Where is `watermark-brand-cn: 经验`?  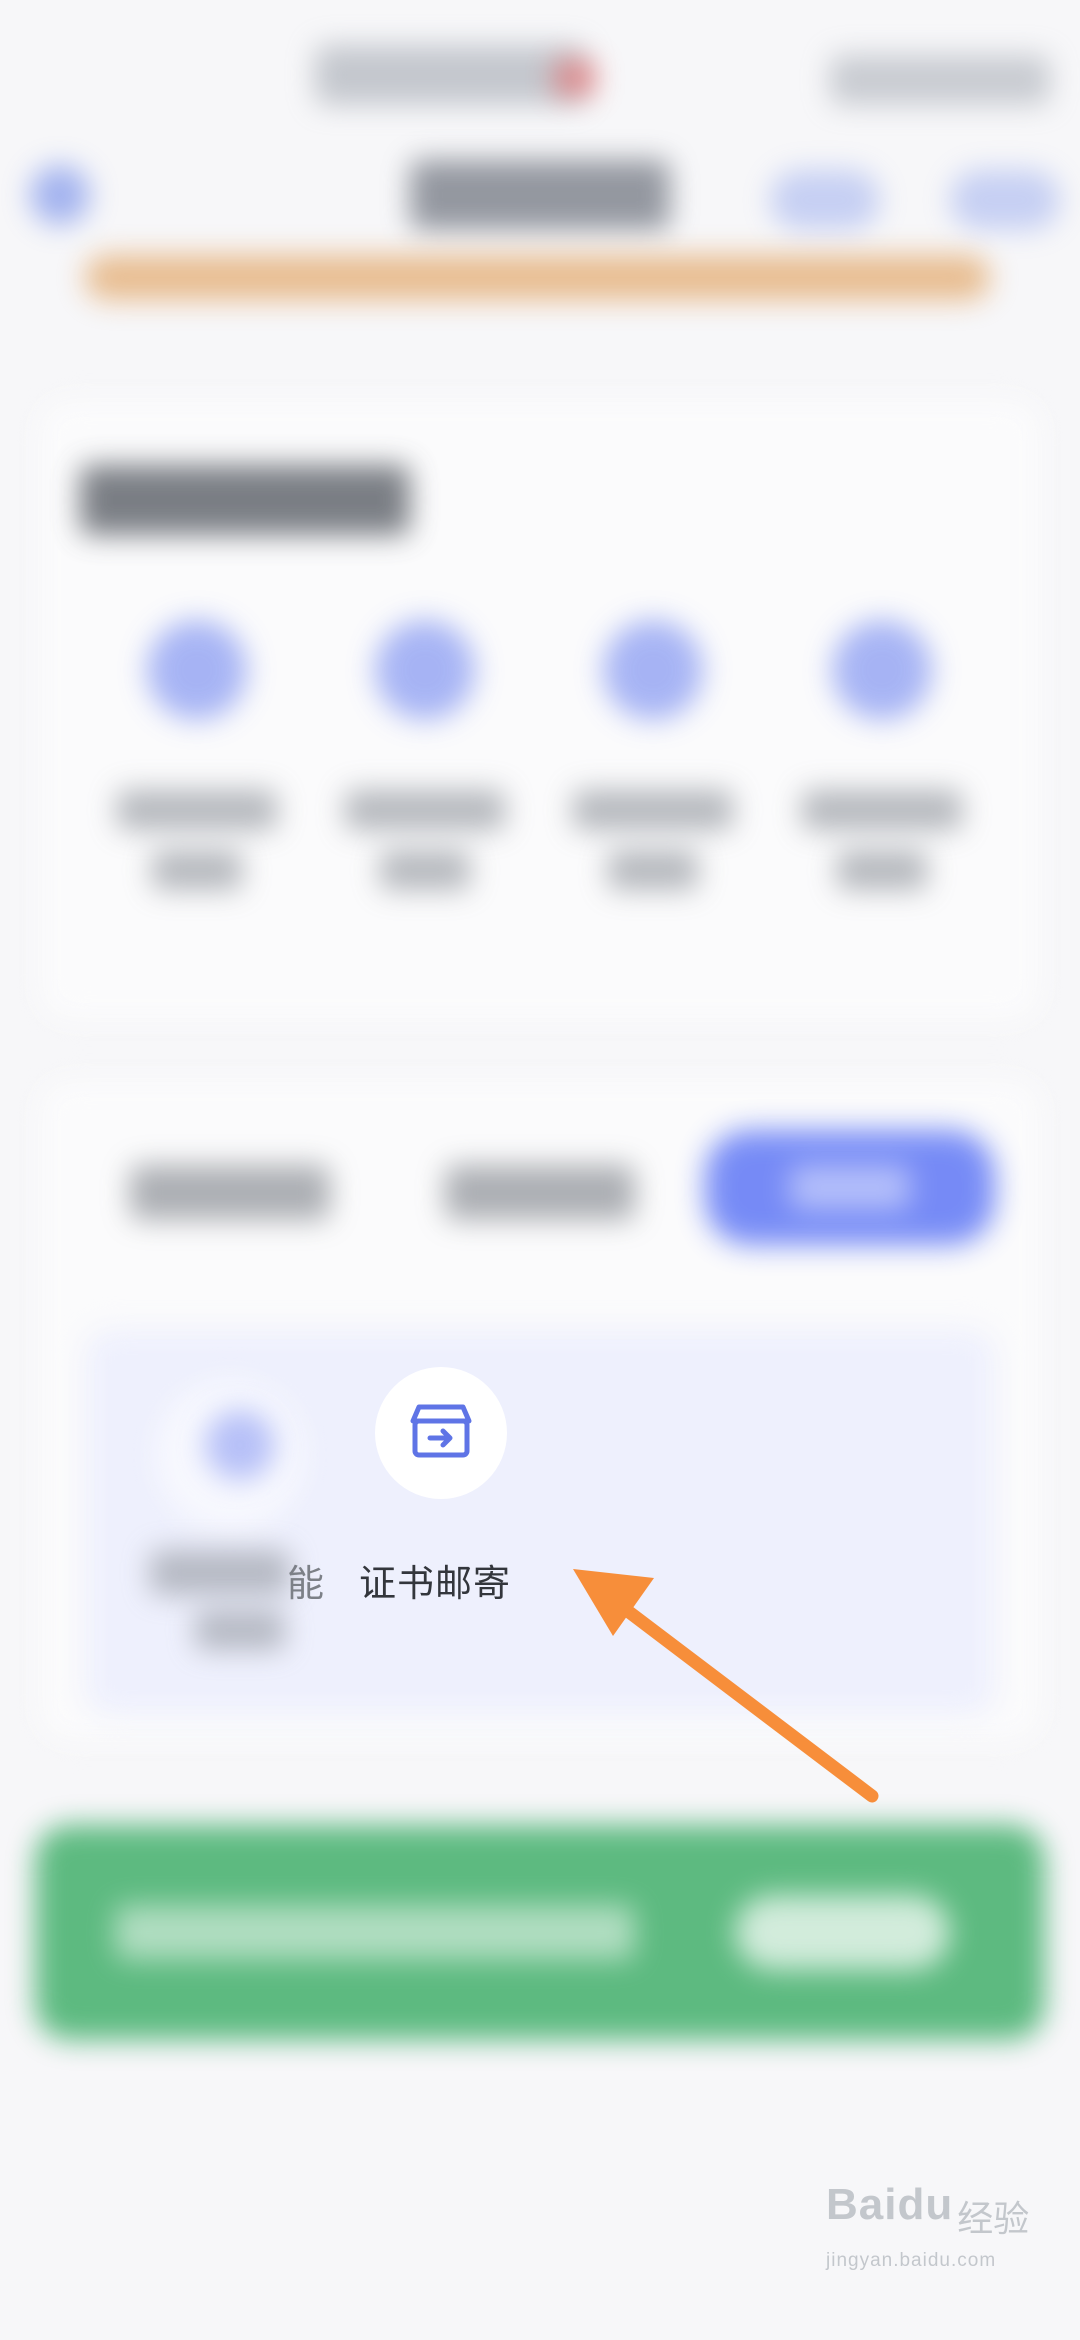
watermark-brand-cn: 经验 is located at coordinates (993, 2218).